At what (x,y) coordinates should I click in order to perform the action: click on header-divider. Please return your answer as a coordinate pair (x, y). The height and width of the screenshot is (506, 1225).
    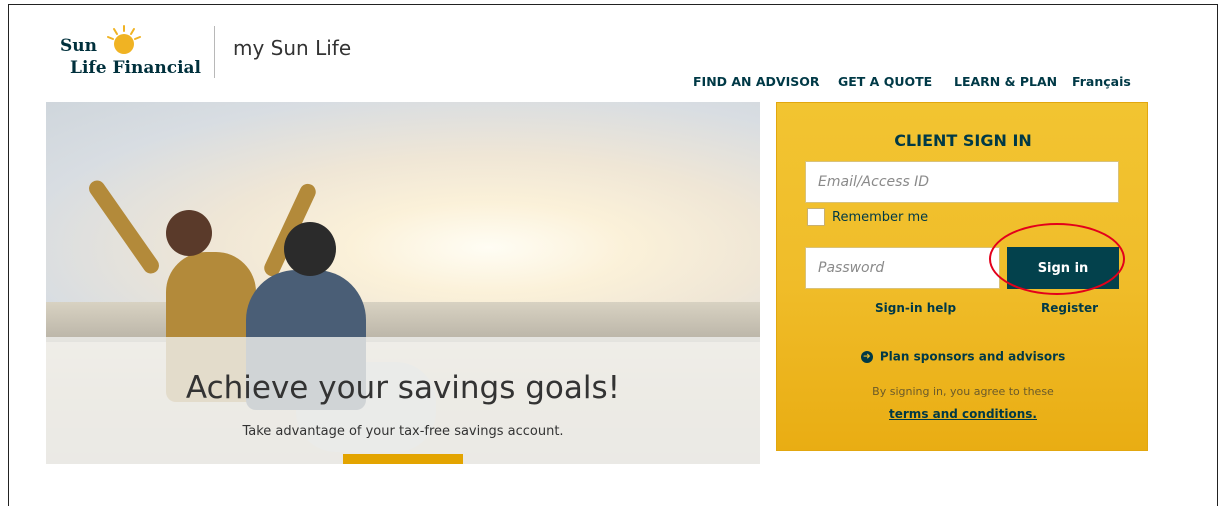
    Looking at the image, I should click on (214, 52).